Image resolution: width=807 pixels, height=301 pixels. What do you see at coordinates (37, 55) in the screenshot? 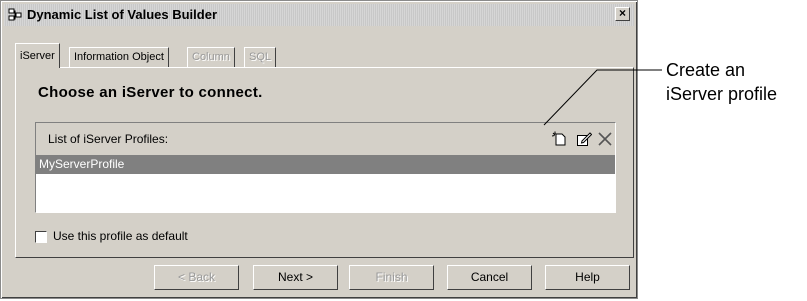
I see `tab-iserver: iServer` at bounding box center [37, 55].